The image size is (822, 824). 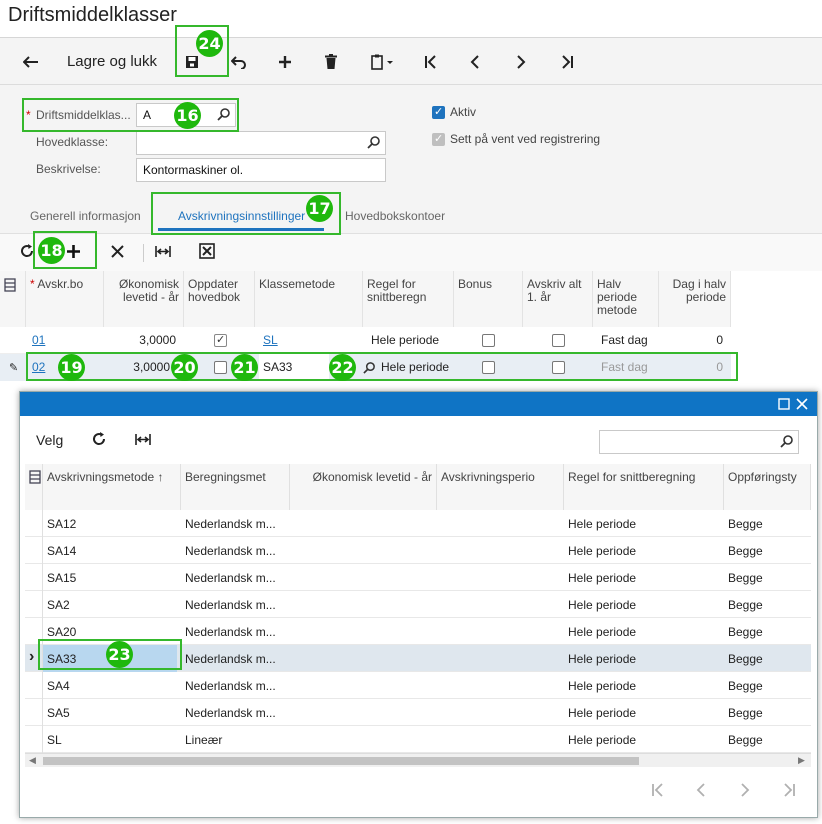 What do you see at coordinates (220, 340) in the screenshot?
I see `update-gl-checkbox: ✓` at bounding box center [220, 340].